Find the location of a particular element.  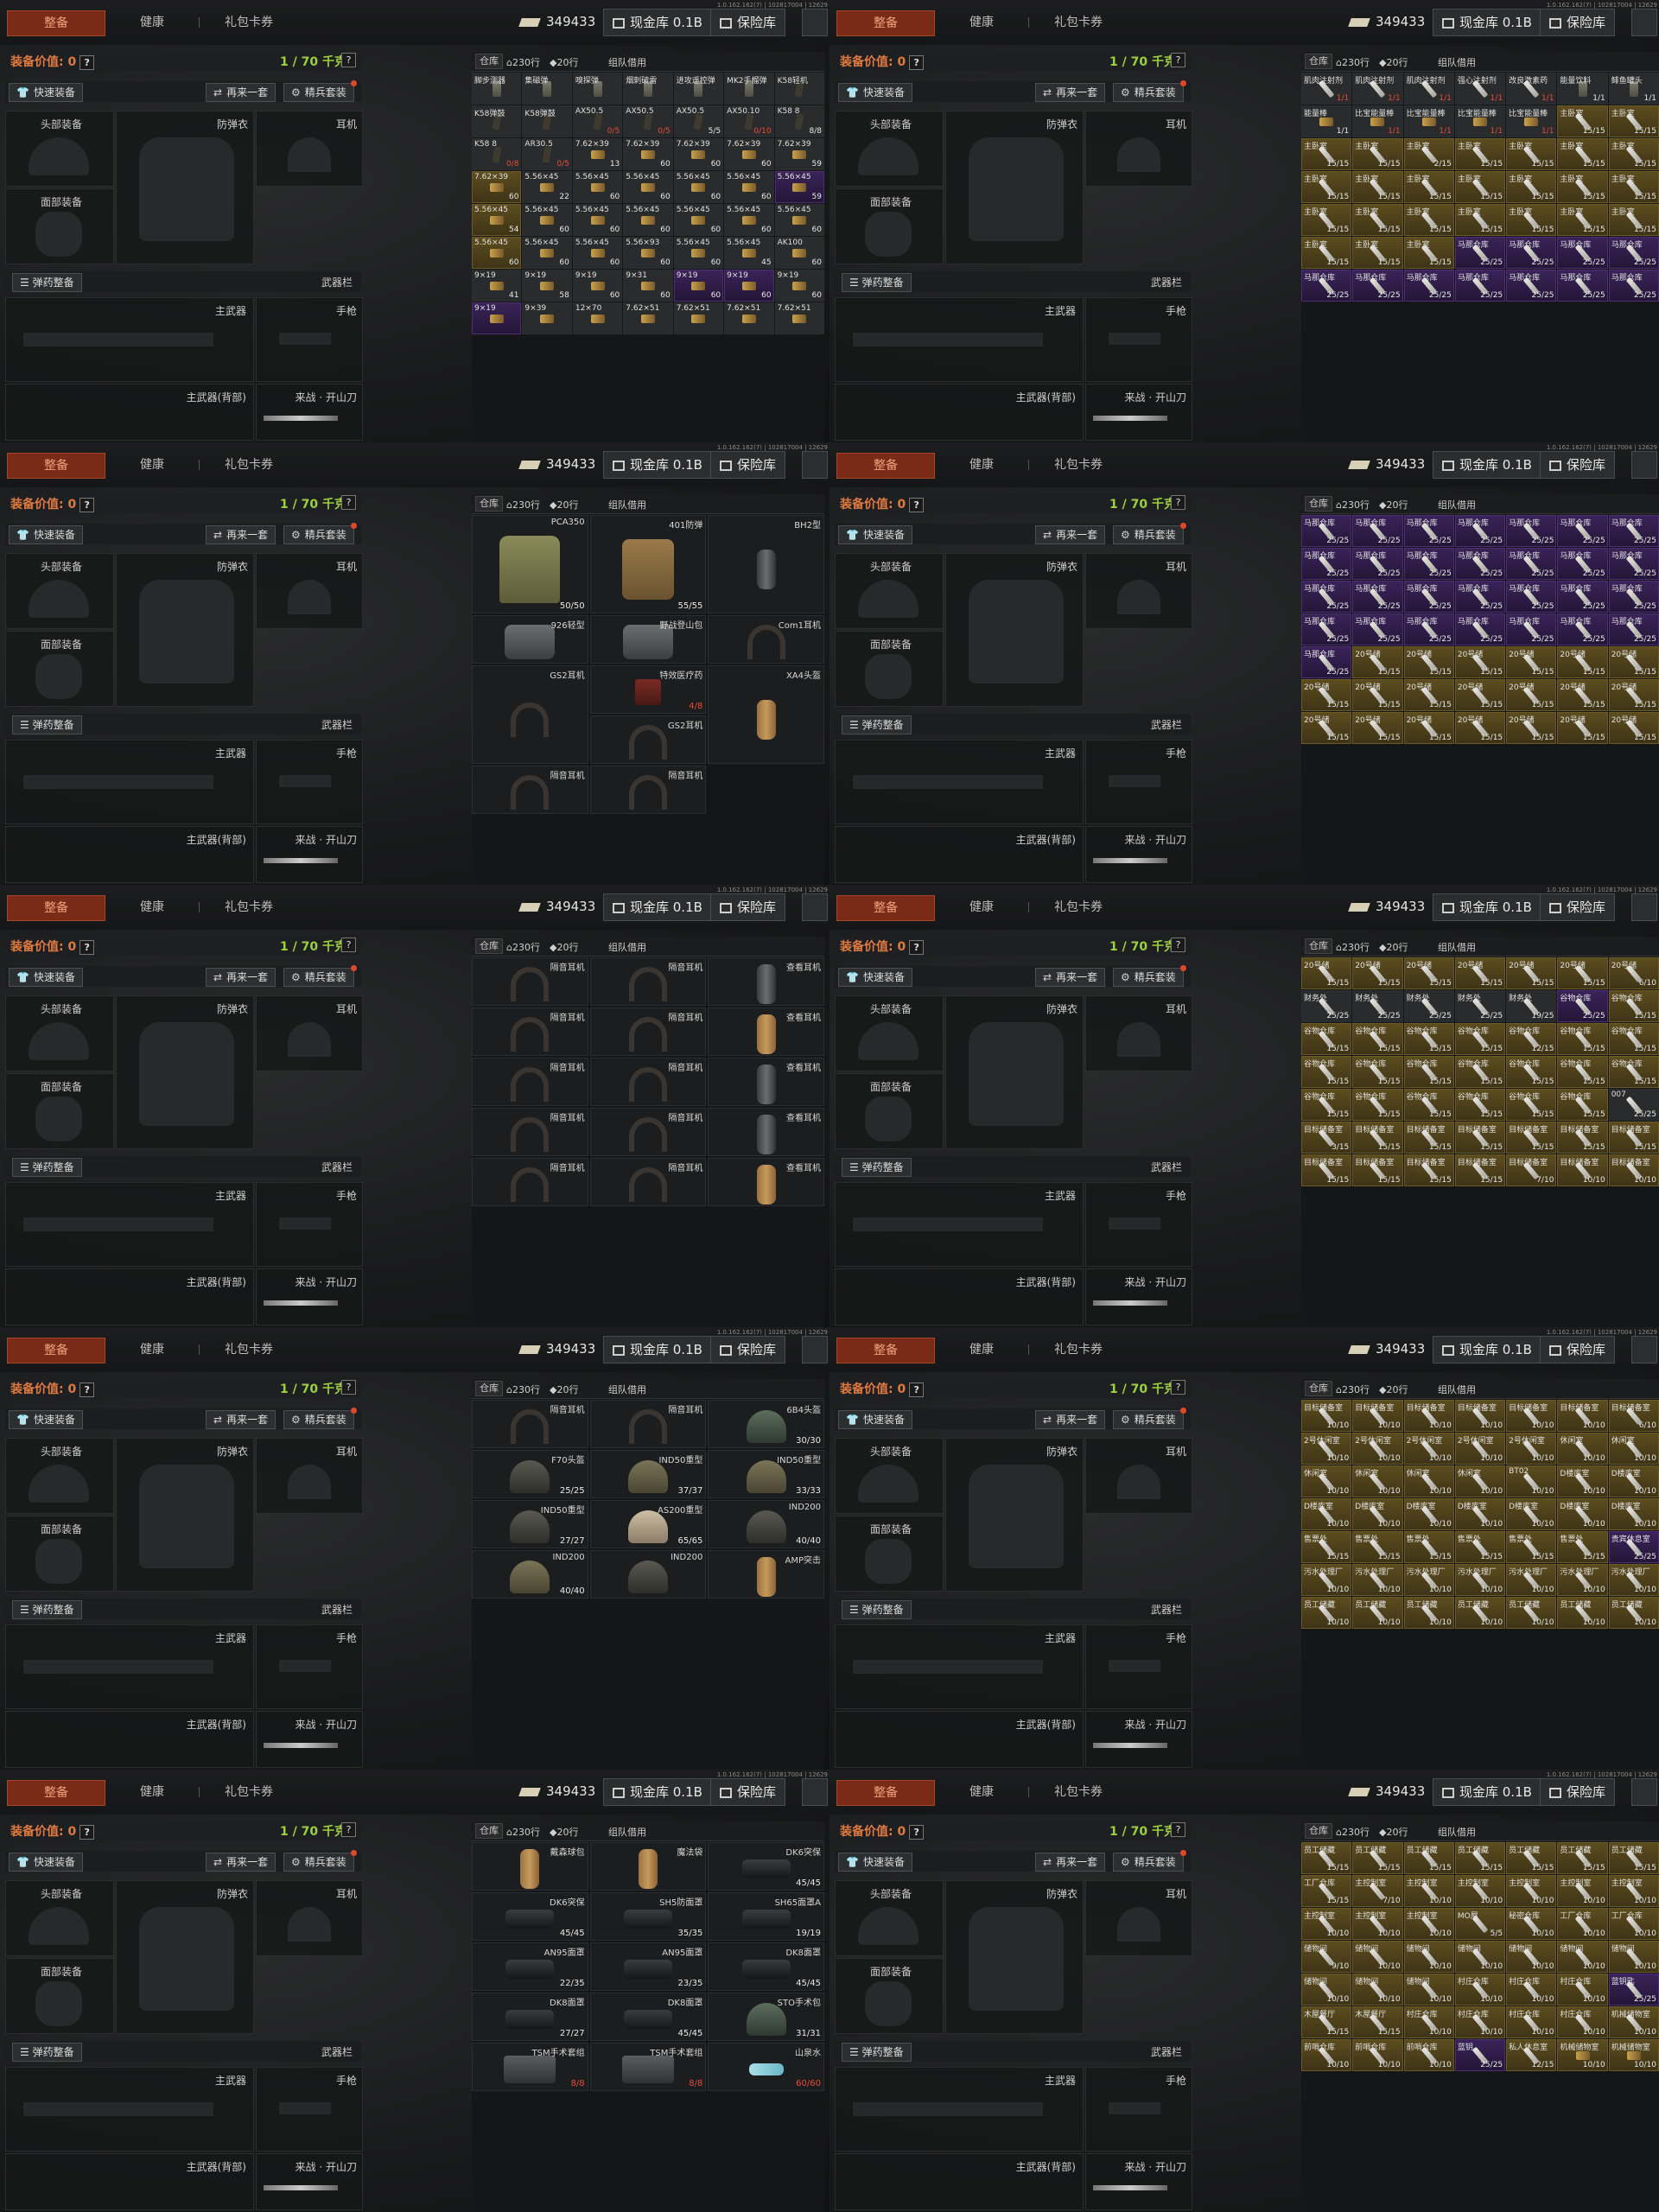

stash-item: 主控制室 10/10 is located at coordinates (1428, 1924).